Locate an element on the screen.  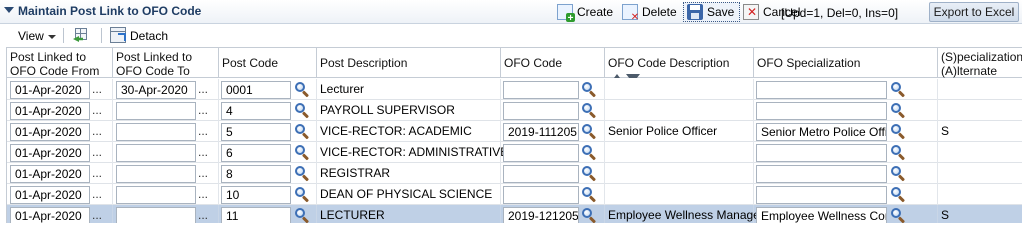
table-row: 01-Apr-2020...... 8 REGISTRAR is located at coordinates (514, 173).